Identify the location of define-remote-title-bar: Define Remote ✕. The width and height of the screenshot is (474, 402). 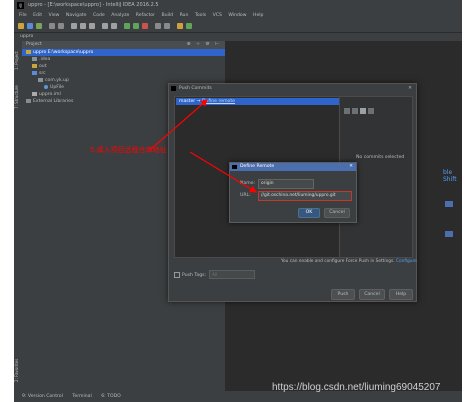
(293, 167).